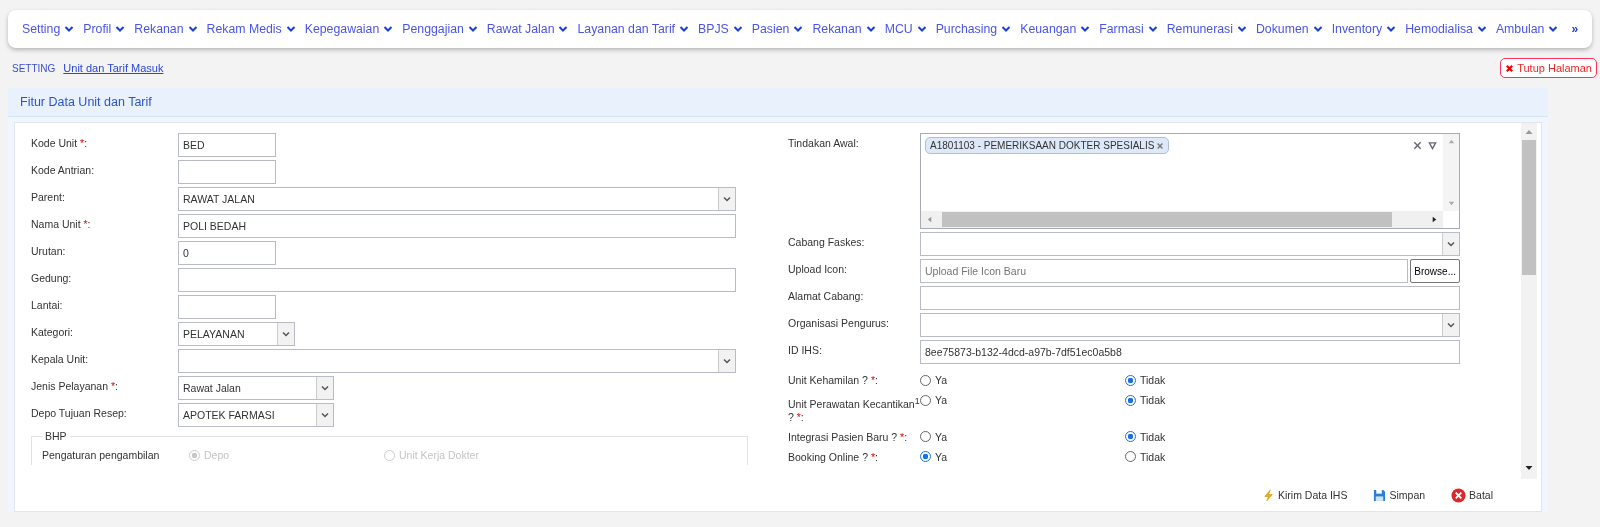 This screenshot has width=1600, height=527. Describe the element at coordinates (1548, 68) in the screenshot. I see `close-page-button: Tutup Halaman` at that location.